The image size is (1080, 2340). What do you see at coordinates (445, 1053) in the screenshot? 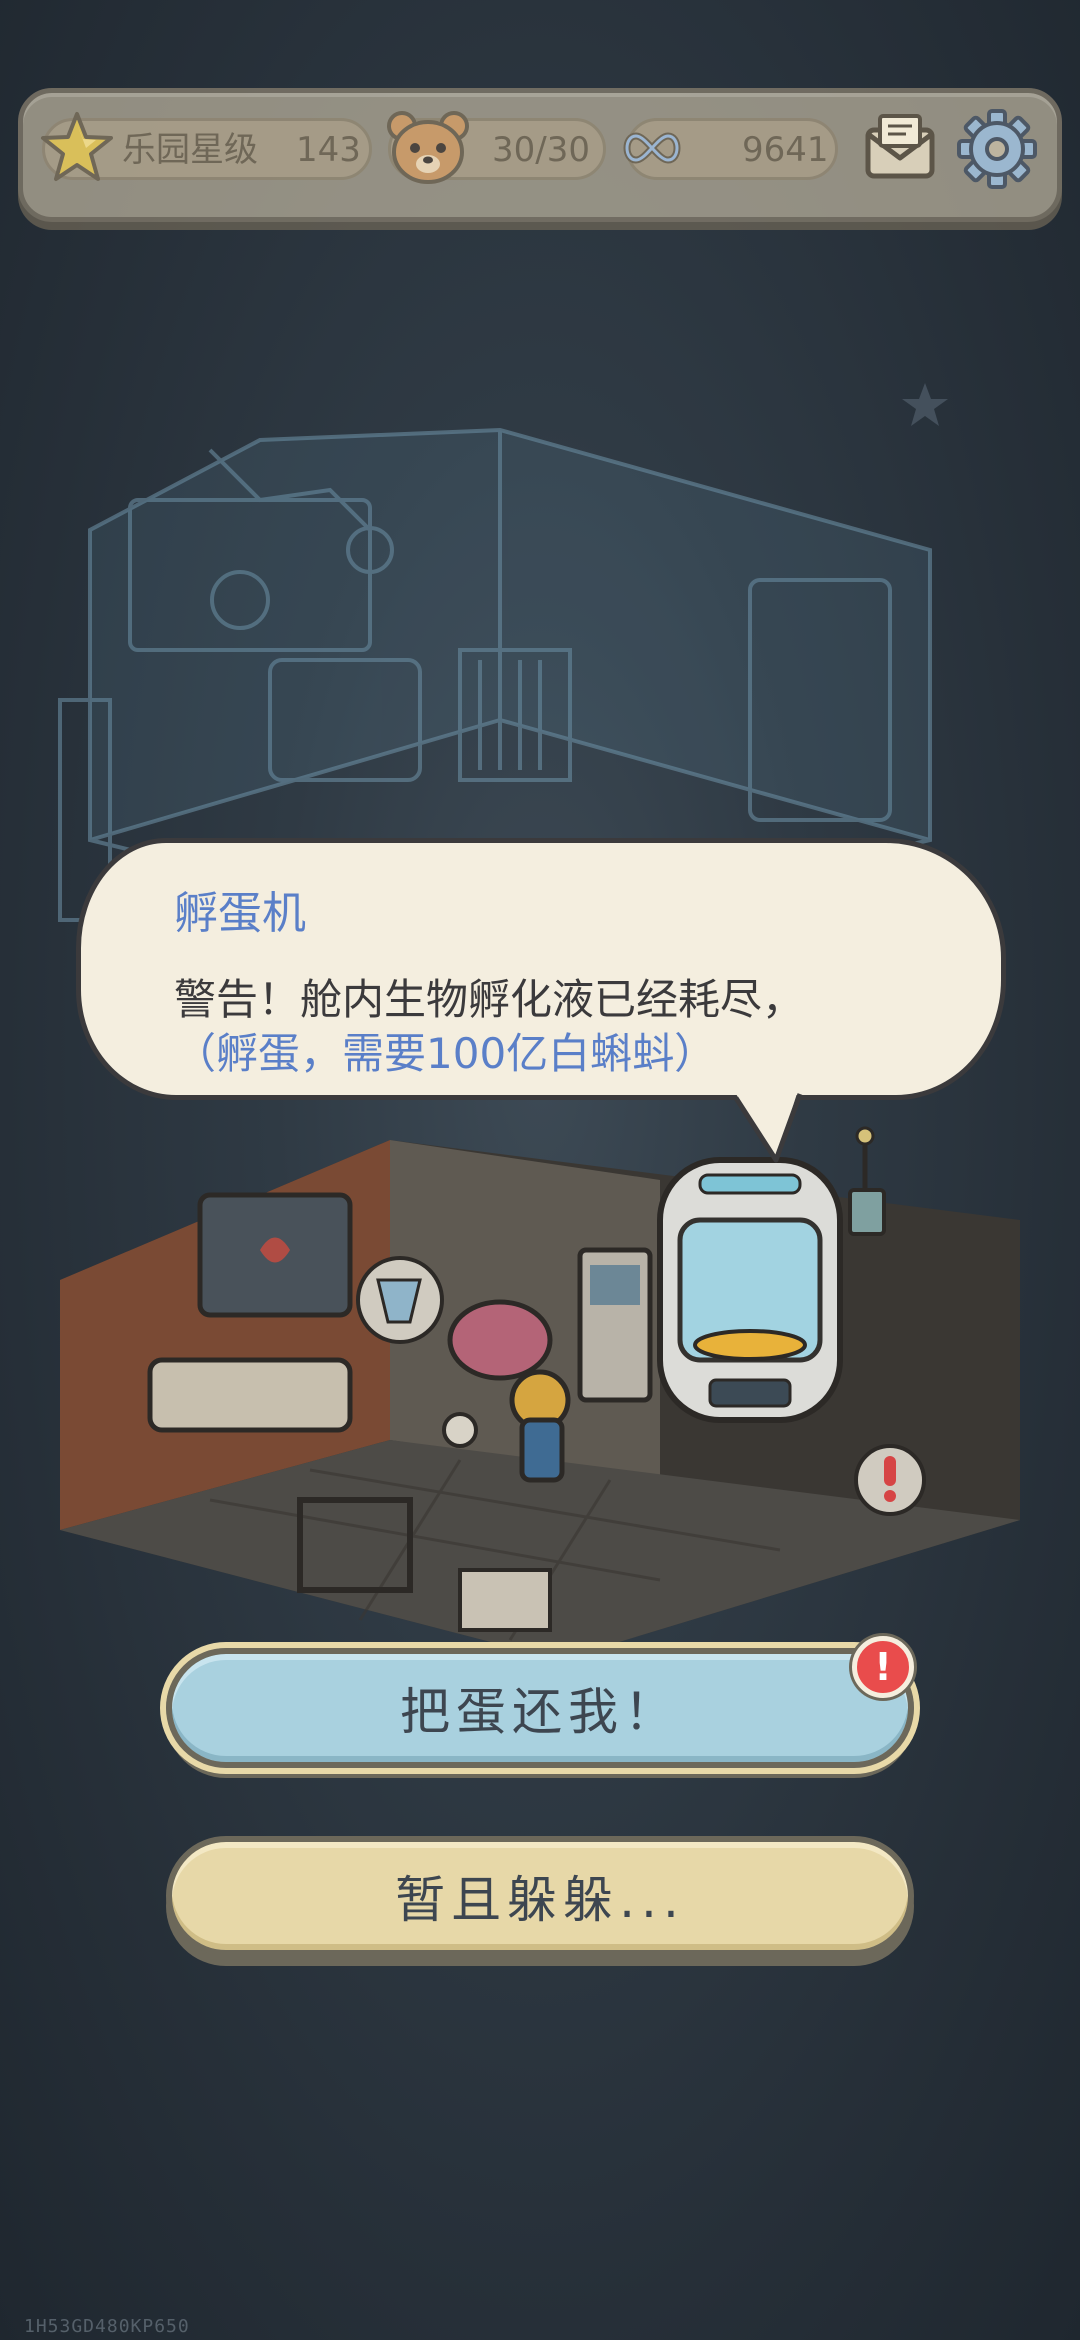
I see `dialog-requirement-text: （孵蛋，需要100亿白蝌蚪）` at bounding box center [445, 1053].